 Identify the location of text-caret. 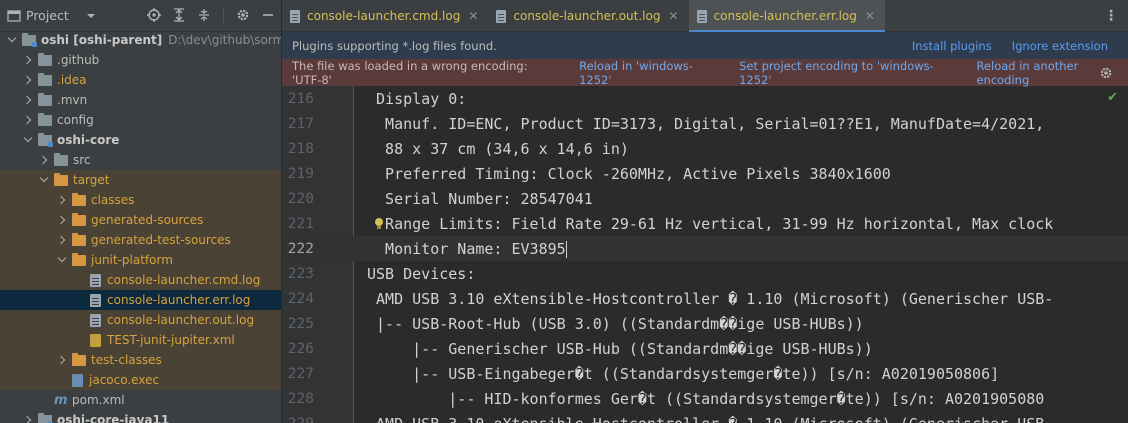
(566, 249).